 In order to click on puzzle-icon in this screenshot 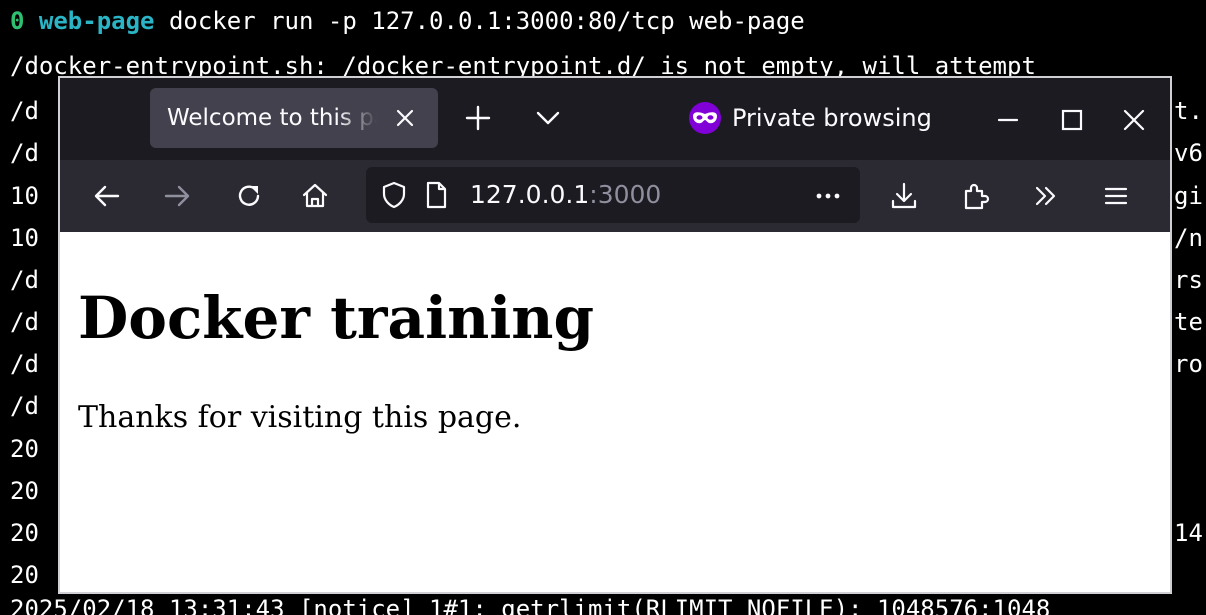, I will do `click(977, 196)`.